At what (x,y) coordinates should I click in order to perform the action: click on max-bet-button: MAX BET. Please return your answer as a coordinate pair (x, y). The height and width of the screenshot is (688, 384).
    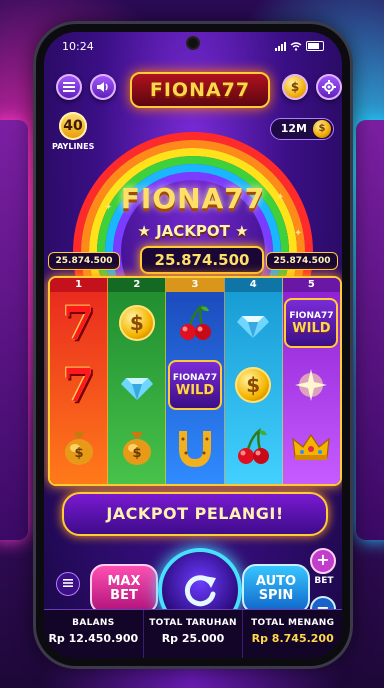
    Looking at the image, I should click on (124, 589).